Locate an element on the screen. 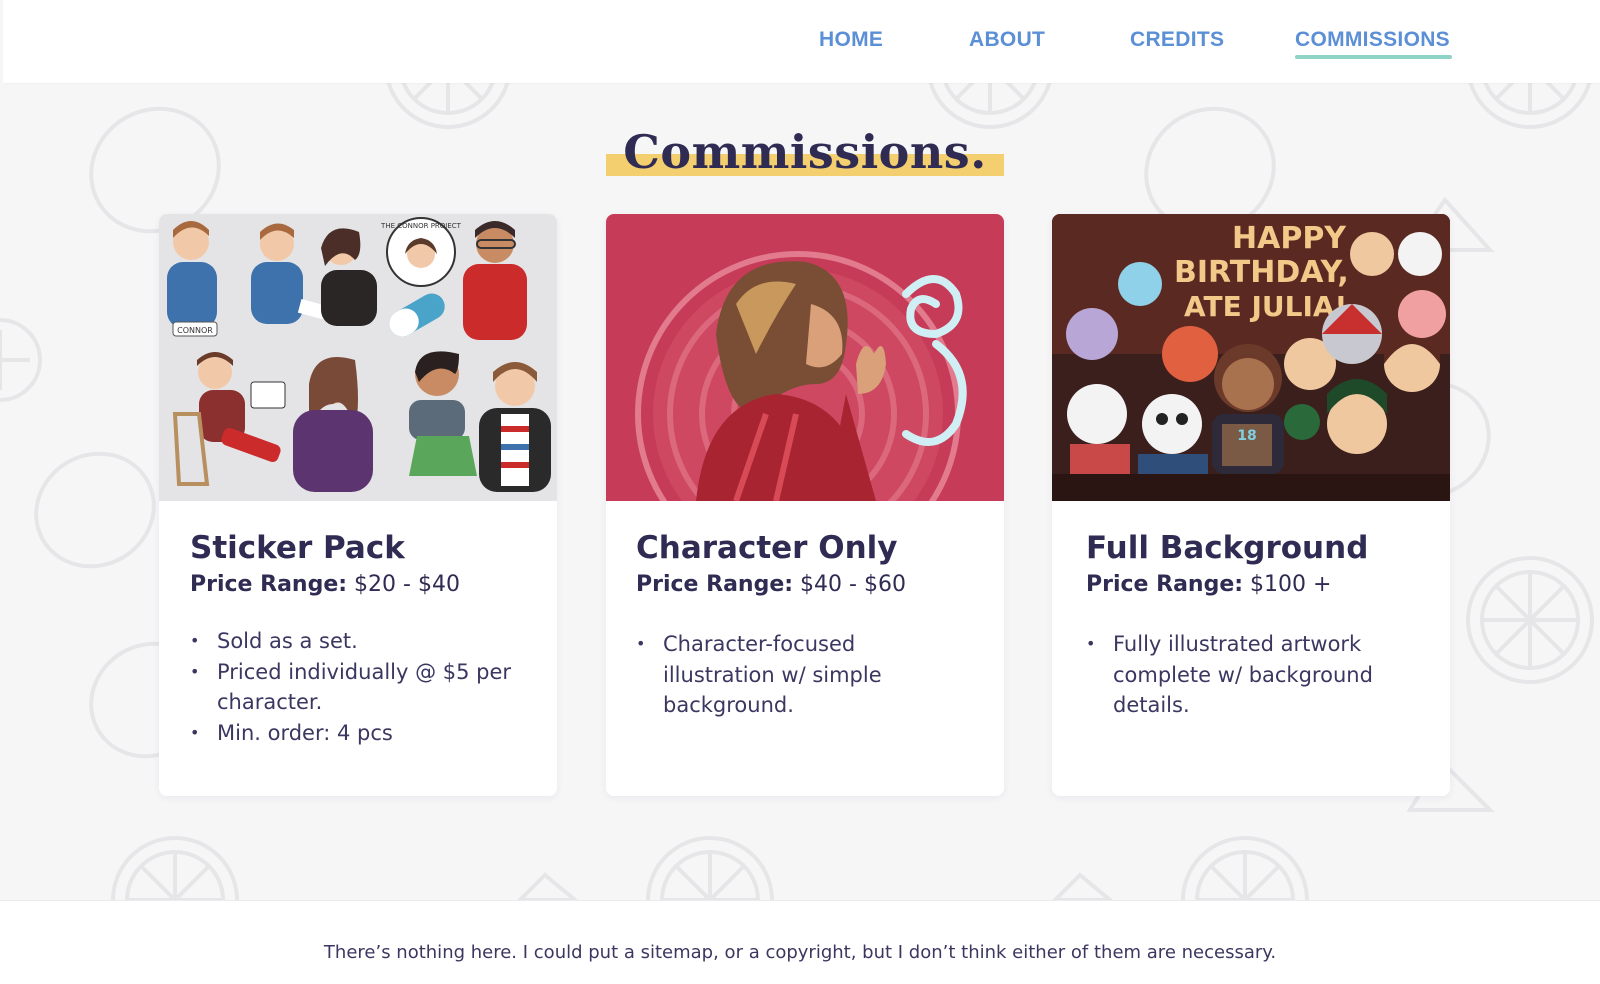  price-value: $20 - $40 is located at coordinates (403, 584).